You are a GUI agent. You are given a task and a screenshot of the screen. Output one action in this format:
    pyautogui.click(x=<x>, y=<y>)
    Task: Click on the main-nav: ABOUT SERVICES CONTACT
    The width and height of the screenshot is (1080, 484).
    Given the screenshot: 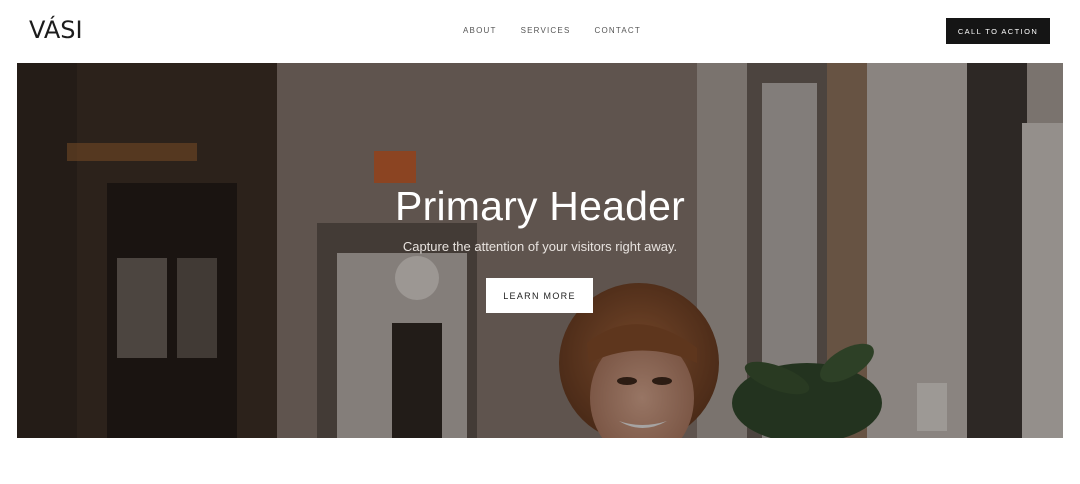 What is the action you would take?
    pyautogui.click(x=552, y=30)
    